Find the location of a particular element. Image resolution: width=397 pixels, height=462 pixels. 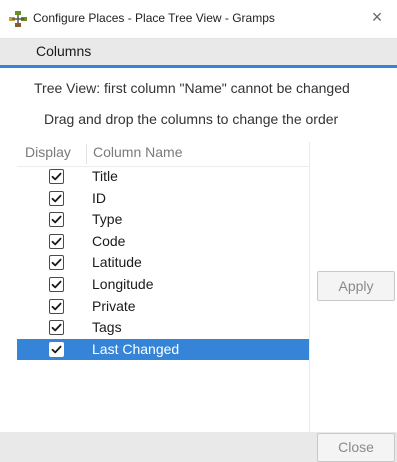

tab-columns: Columns is located at coordinates (198, 53).